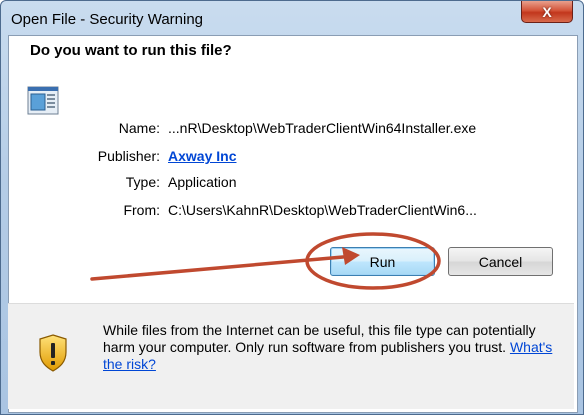  Describe the element at coordinates (141, 210) in the screenshot. I see `from-label: From:` at that location.